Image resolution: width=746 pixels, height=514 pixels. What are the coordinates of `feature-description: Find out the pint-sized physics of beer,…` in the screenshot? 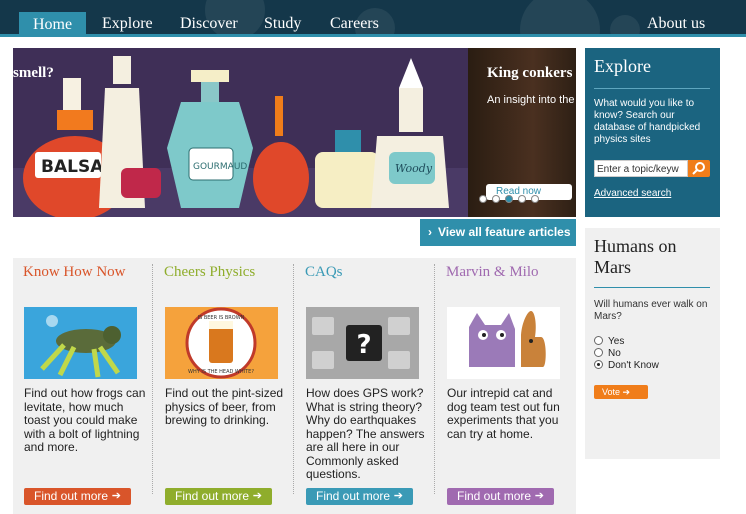 It's located at (224, 406).